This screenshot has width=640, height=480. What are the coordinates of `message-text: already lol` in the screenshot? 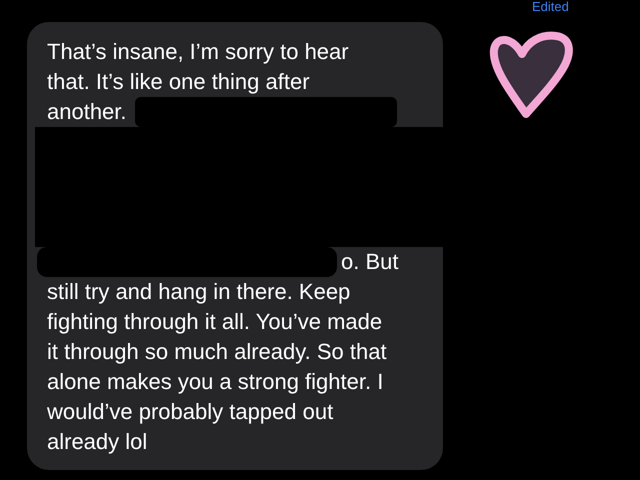 It's located at (97, 442).